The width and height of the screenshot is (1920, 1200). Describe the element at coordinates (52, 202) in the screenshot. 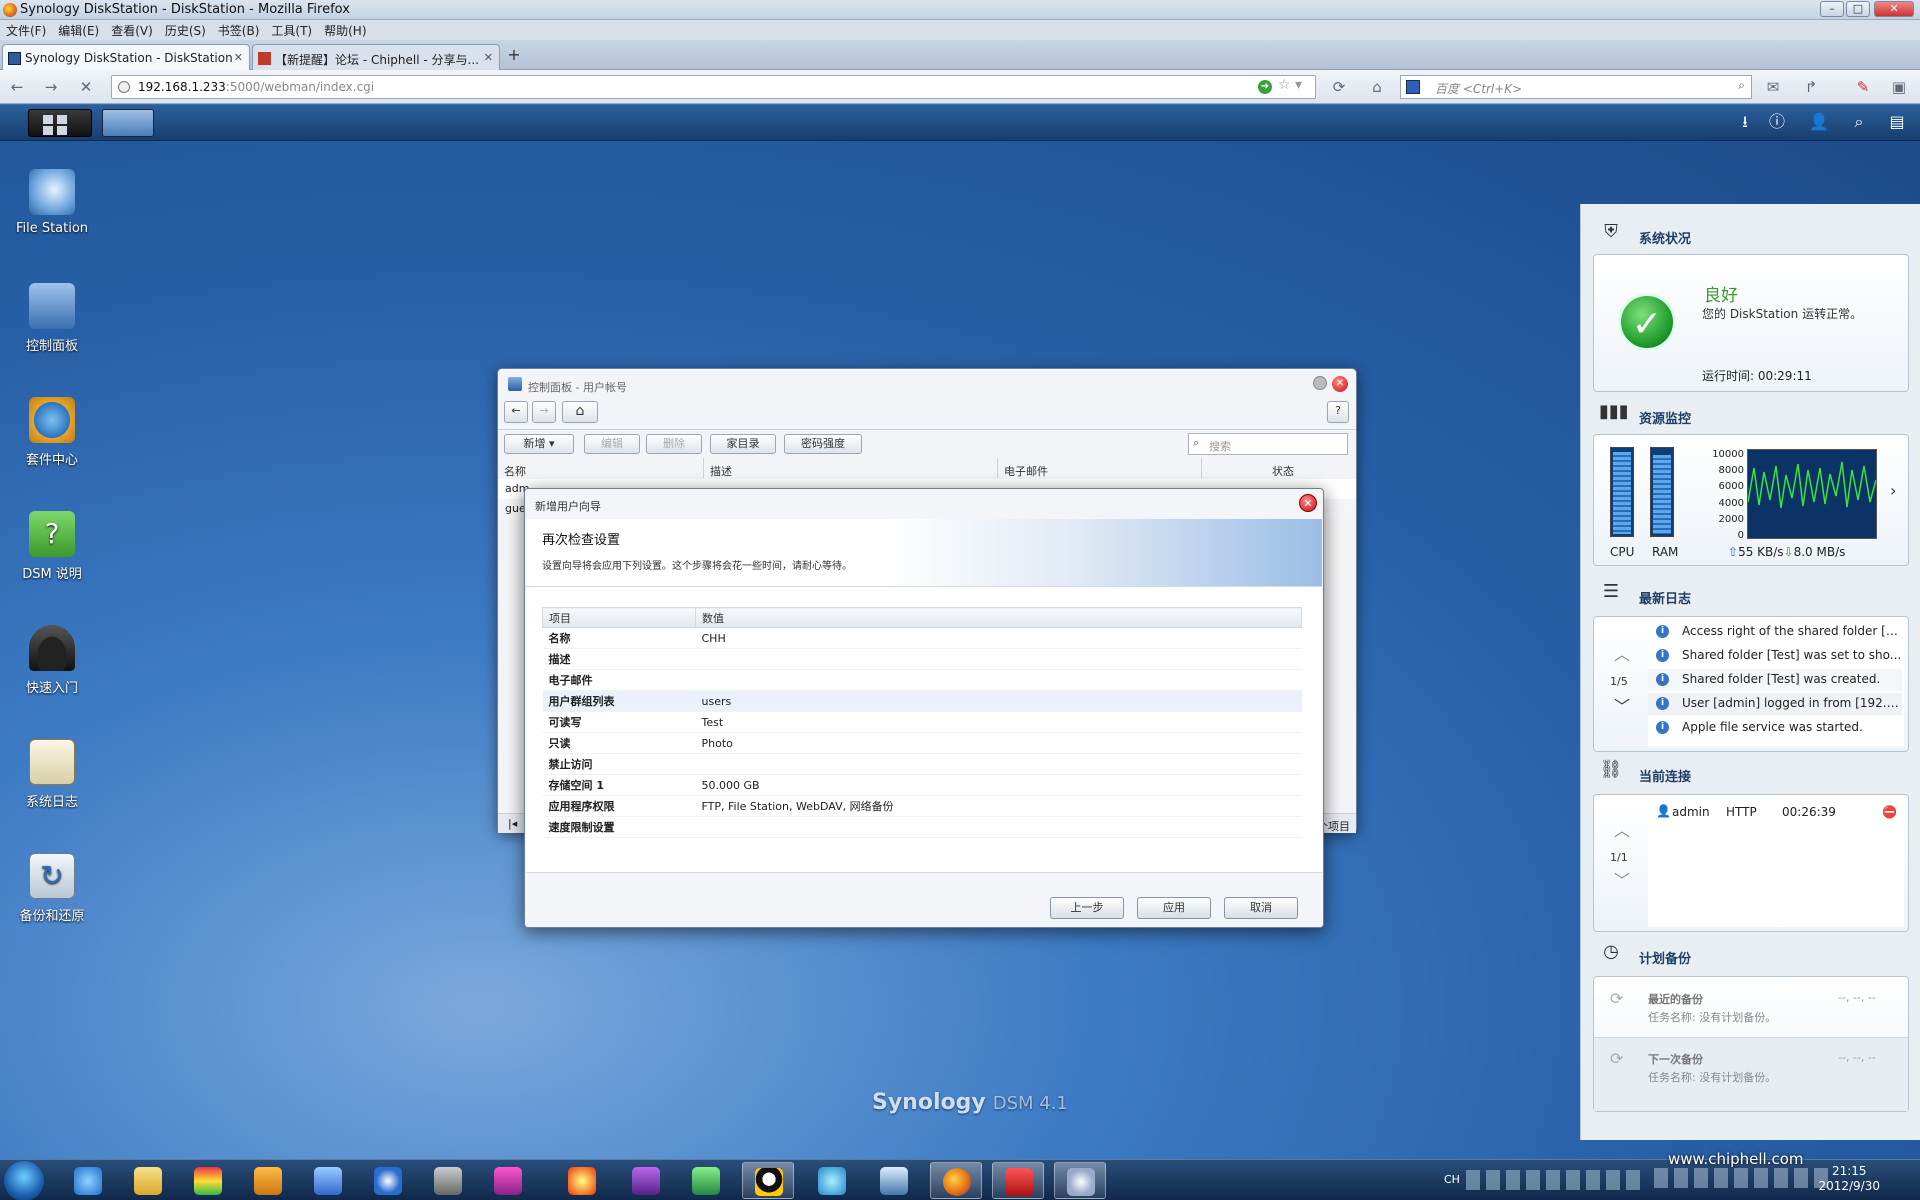

I see `desktop-icon-file-station: File Station` at that location.